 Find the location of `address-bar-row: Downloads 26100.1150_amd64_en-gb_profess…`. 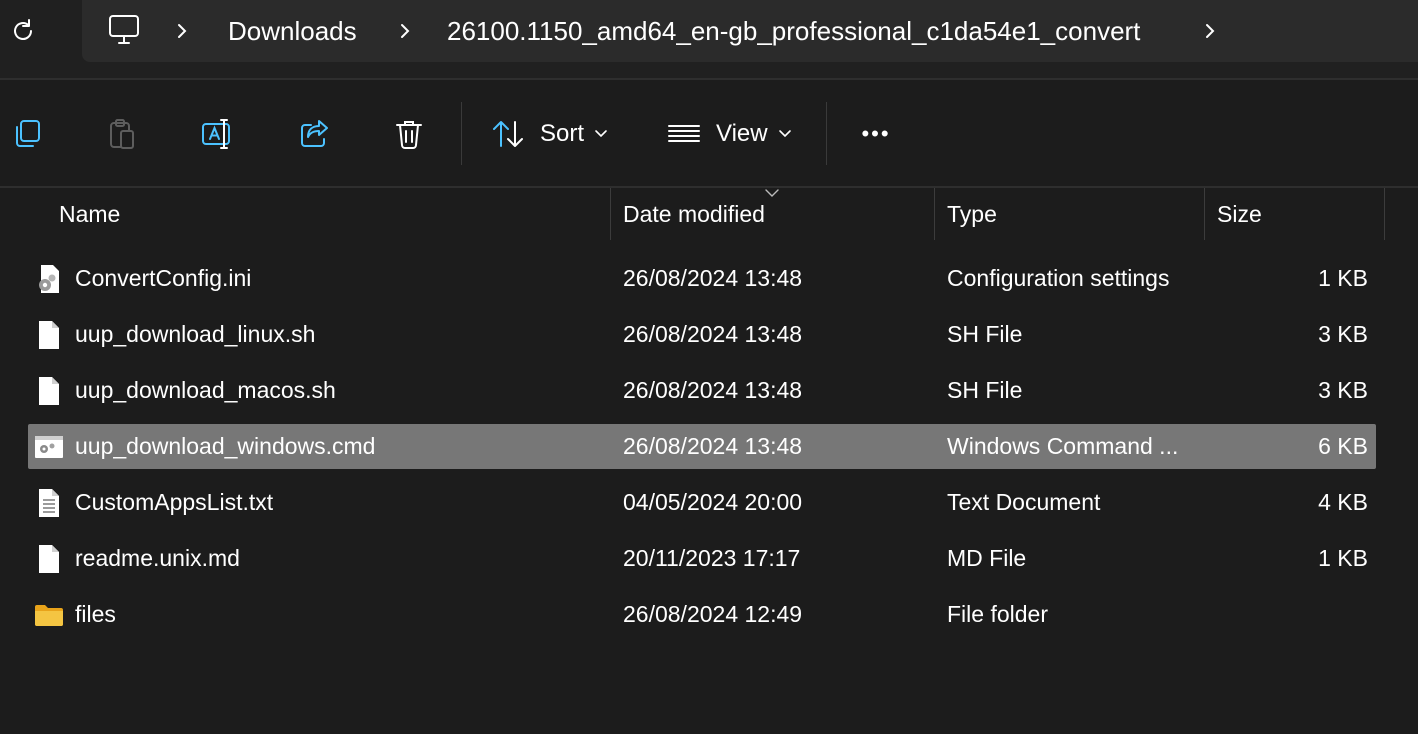

address-bar-row: Downloads 26100.1150_amd64_en-gb_profess… is located at coordinates (709, 39).